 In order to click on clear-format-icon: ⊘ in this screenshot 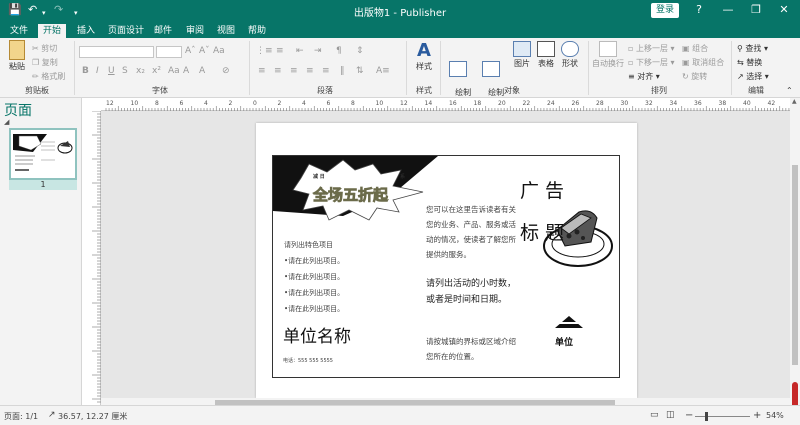, I will do `click(226, 71)`.